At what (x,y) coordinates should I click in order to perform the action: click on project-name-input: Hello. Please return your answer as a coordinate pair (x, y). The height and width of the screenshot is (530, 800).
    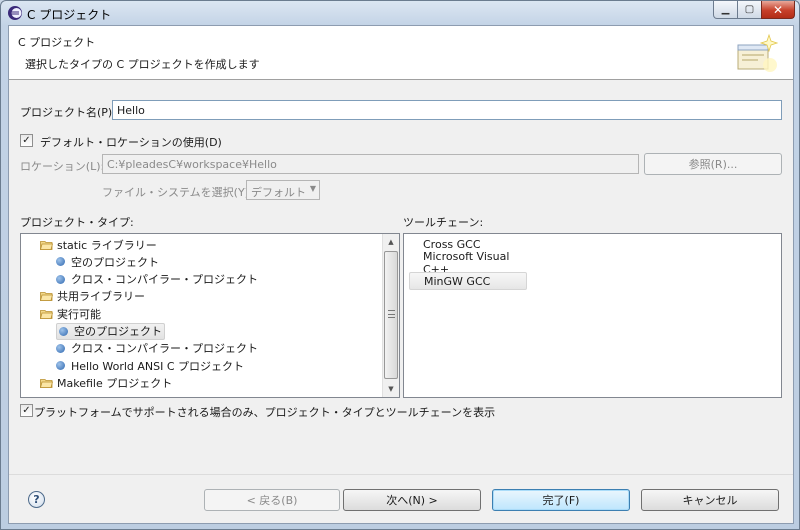
    Looking at the image, I should click on (447, 110).